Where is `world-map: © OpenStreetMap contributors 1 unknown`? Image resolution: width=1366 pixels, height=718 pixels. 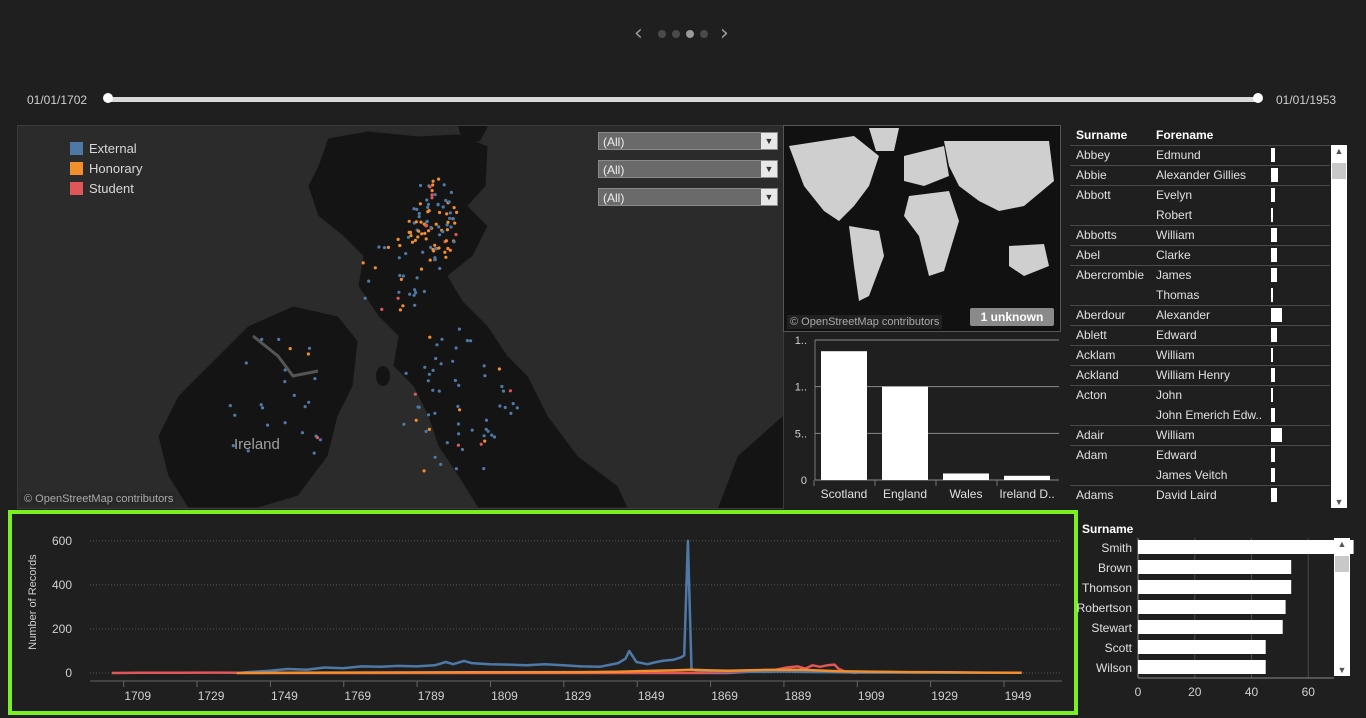
world-map: © OpenStreetMap contributors 1 unknown is located at coordinates (922, 228).